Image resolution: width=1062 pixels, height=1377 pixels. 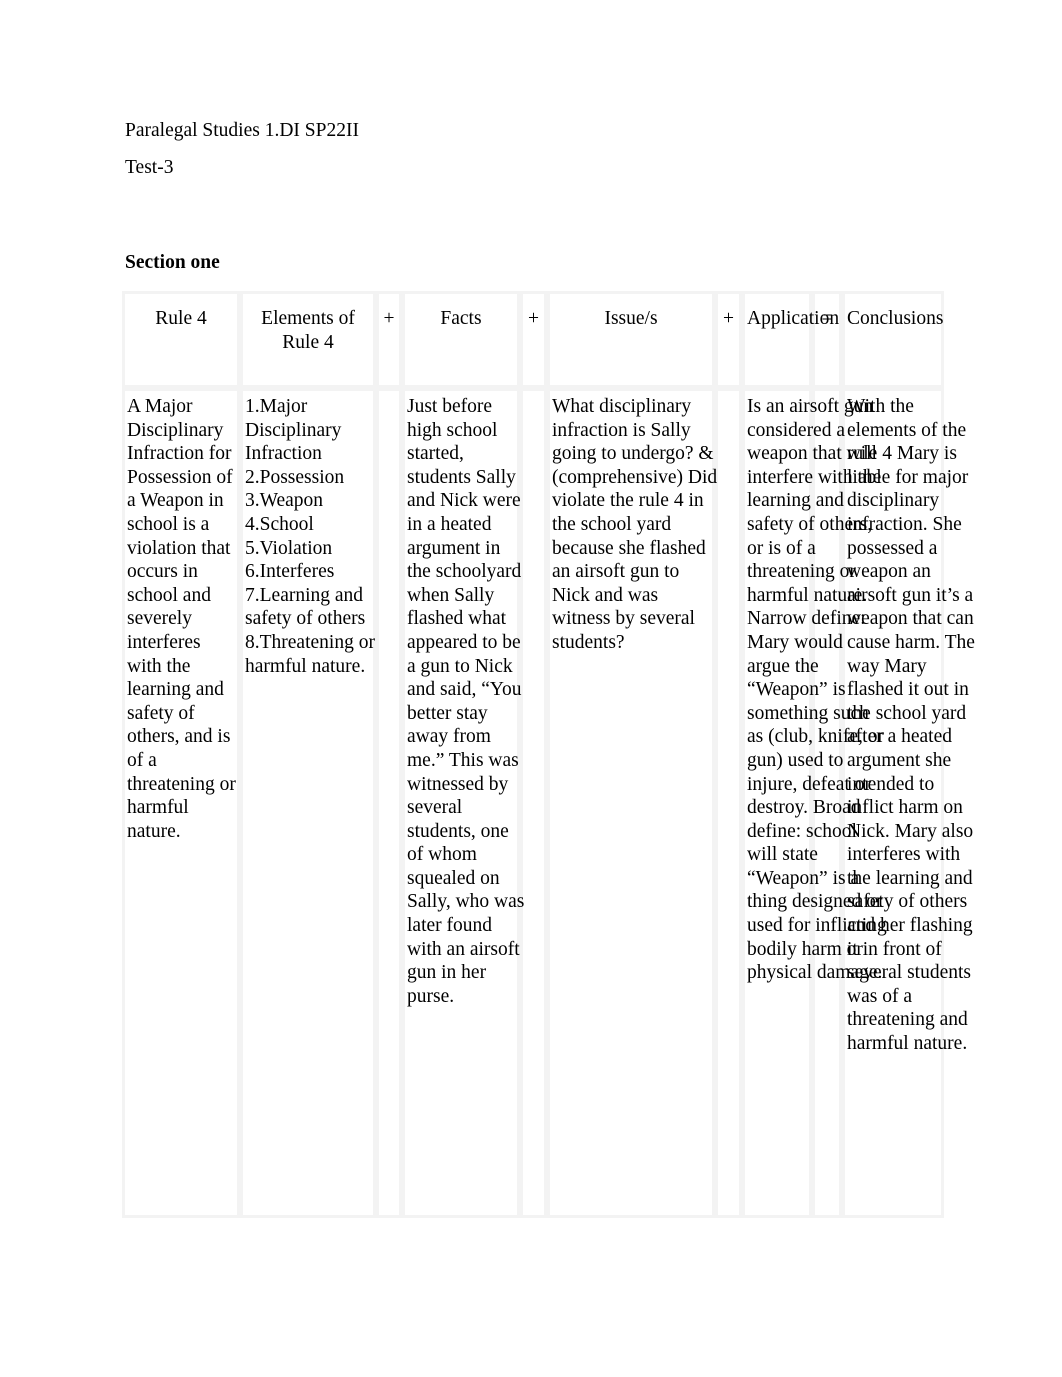 I want to click on header-label-conclusions: Conclusions, so click(x=895, y=318).